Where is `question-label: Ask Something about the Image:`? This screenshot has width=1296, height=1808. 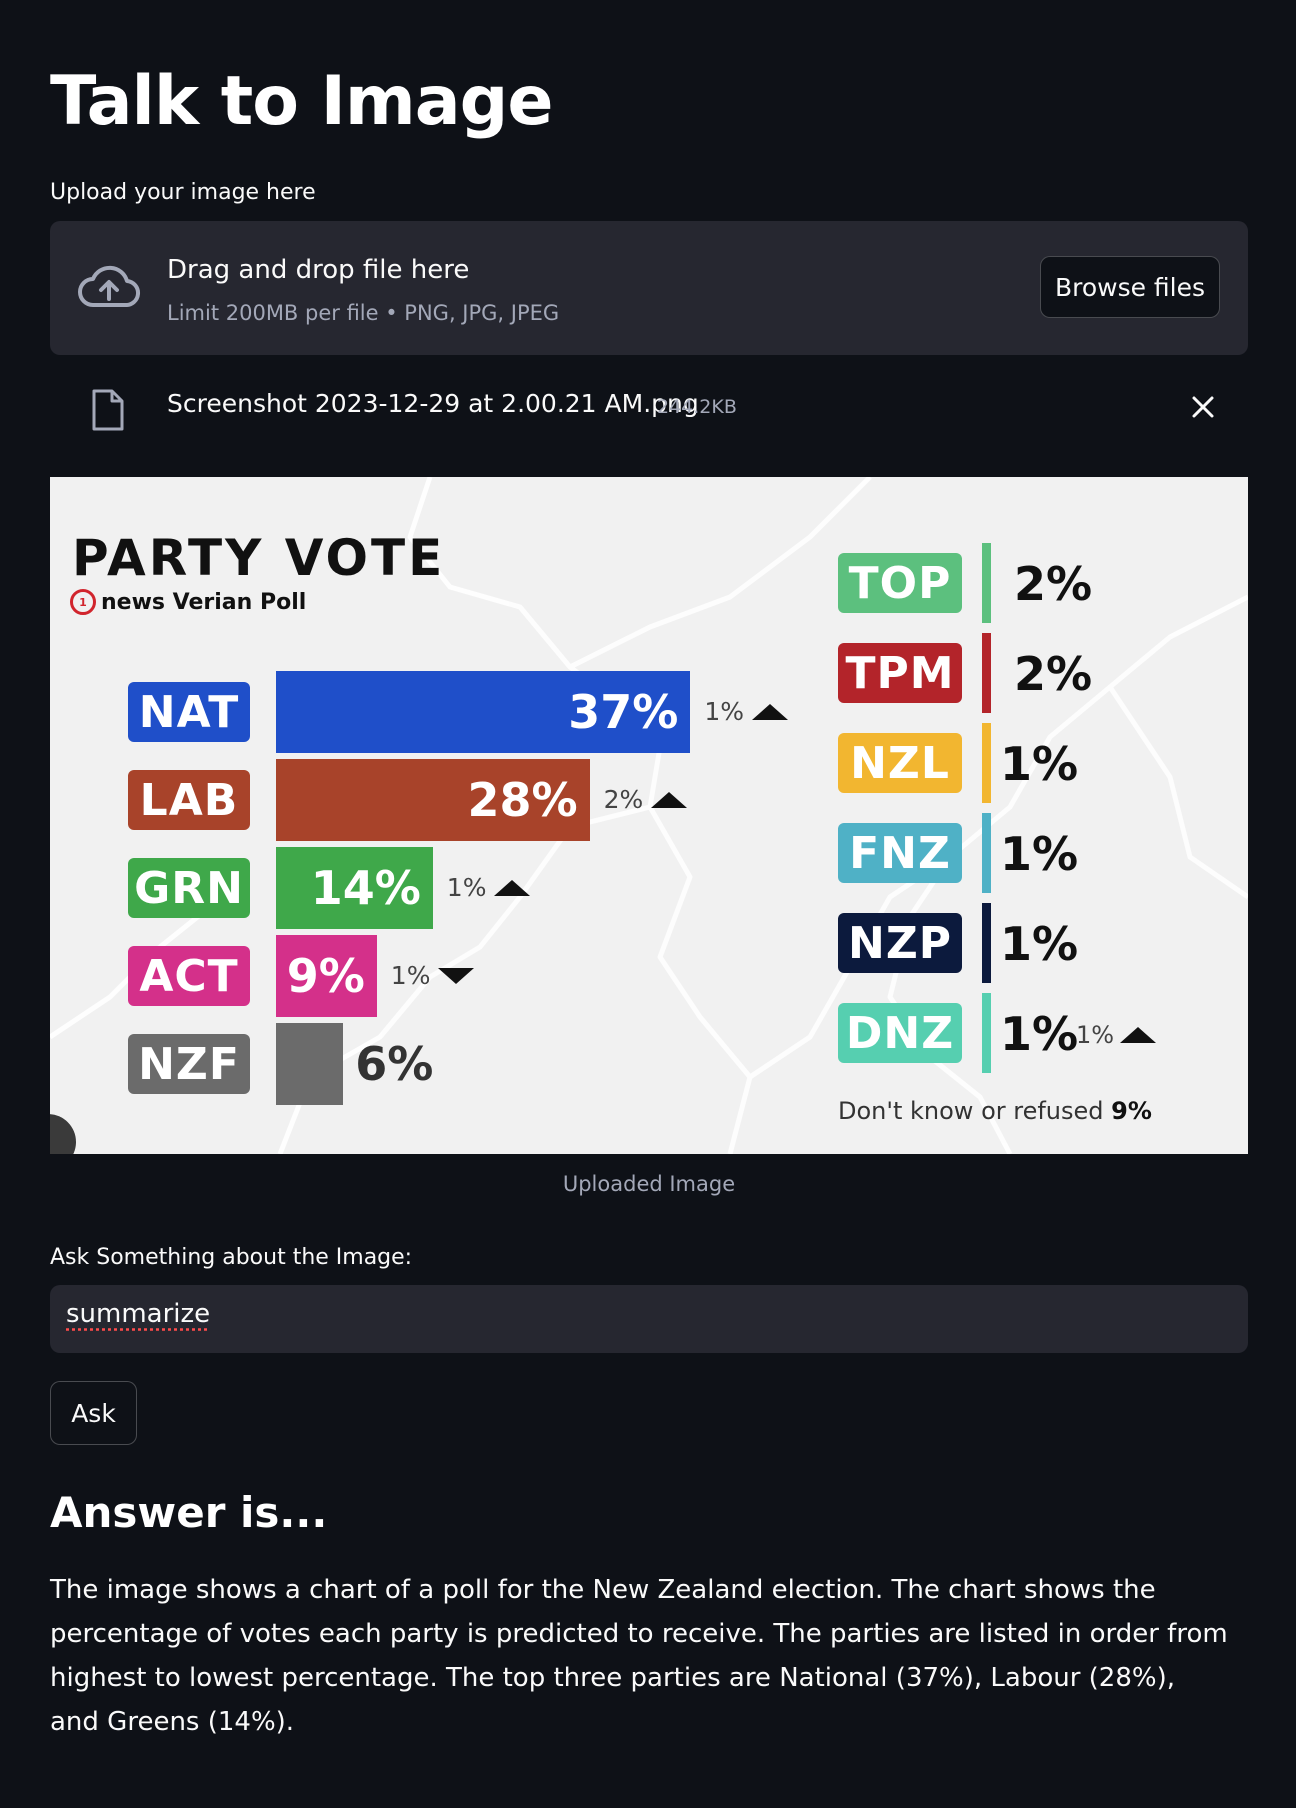 question-label: Ask Something about the Image: is located at coordinates (231, 1257).